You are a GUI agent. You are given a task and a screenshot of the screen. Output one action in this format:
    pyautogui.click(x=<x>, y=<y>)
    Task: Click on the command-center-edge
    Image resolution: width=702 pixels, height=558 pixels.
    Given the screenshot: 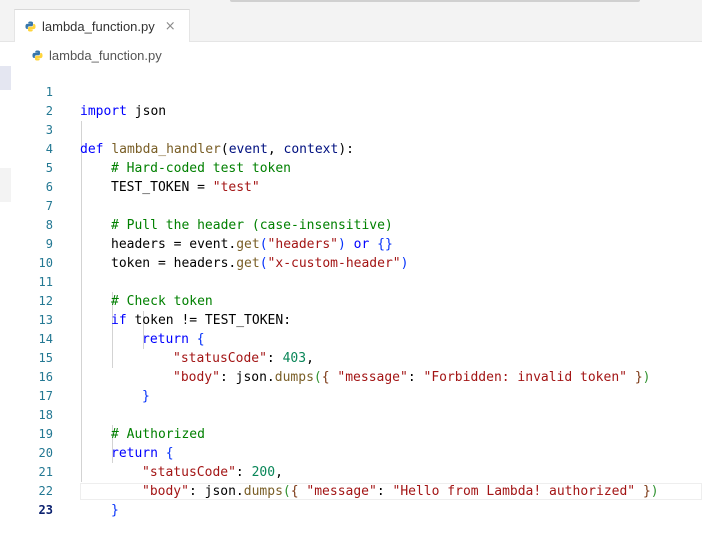 What is the action you would take?
    pyautogui.click(x=435, y=1)
    